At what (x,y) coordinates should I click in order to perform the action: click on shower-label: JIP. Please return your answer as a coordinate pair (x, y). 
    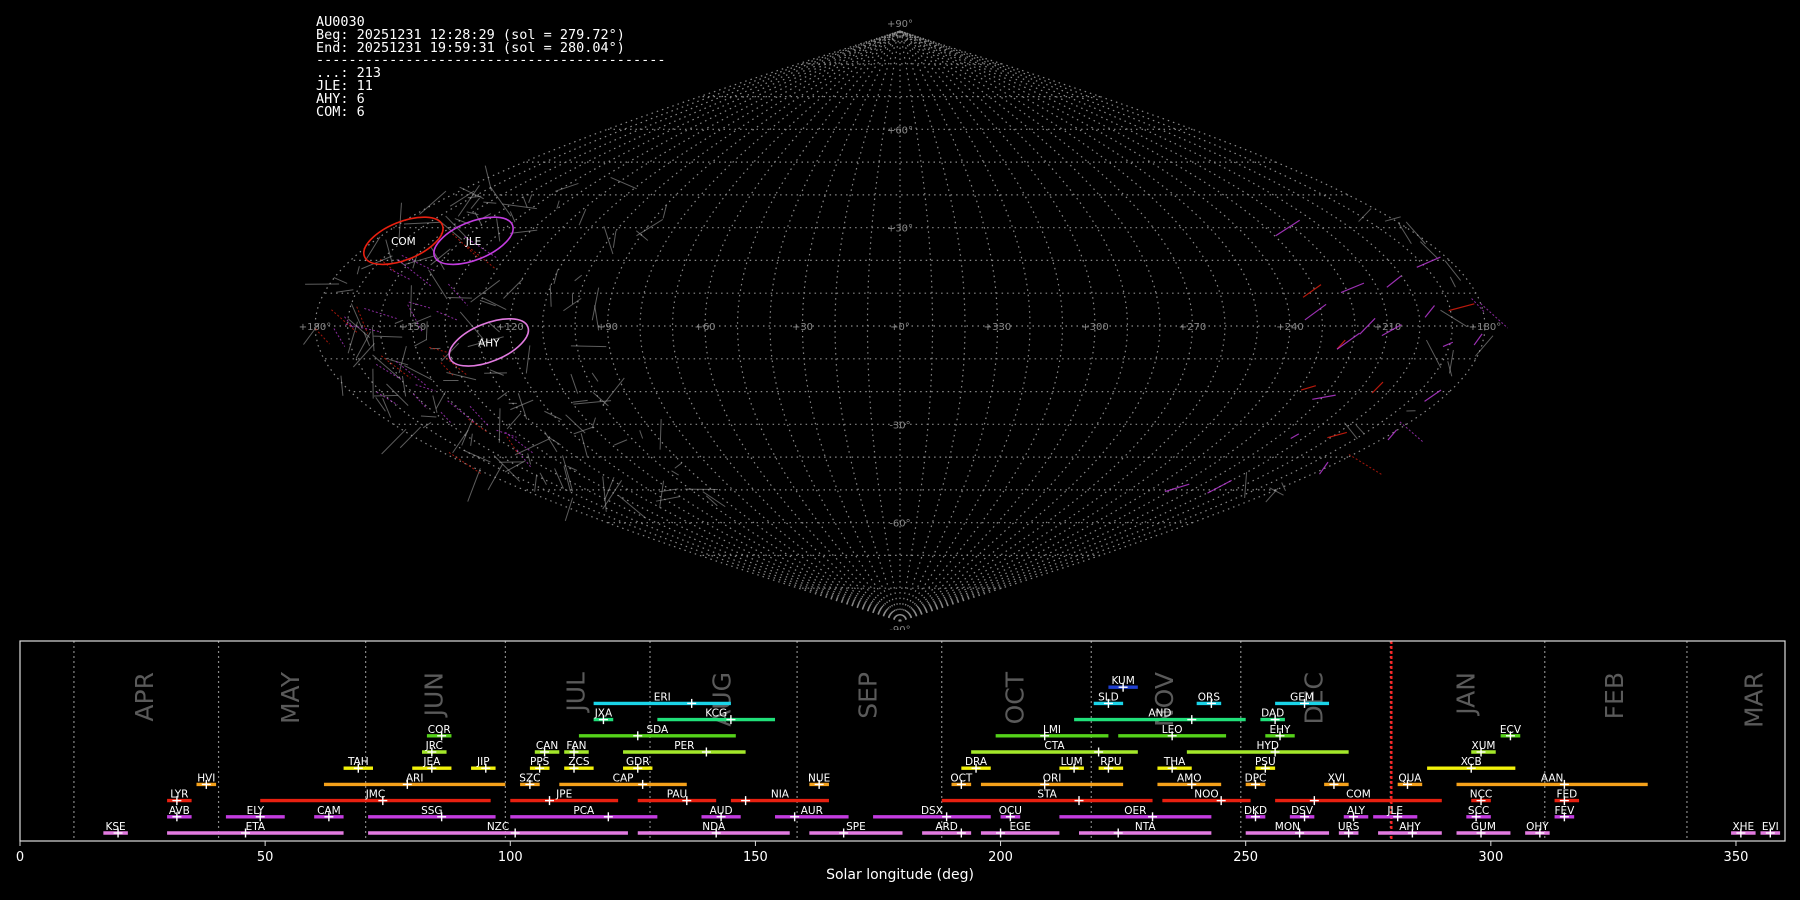
    Looking at the image, I should click on (483, 762).